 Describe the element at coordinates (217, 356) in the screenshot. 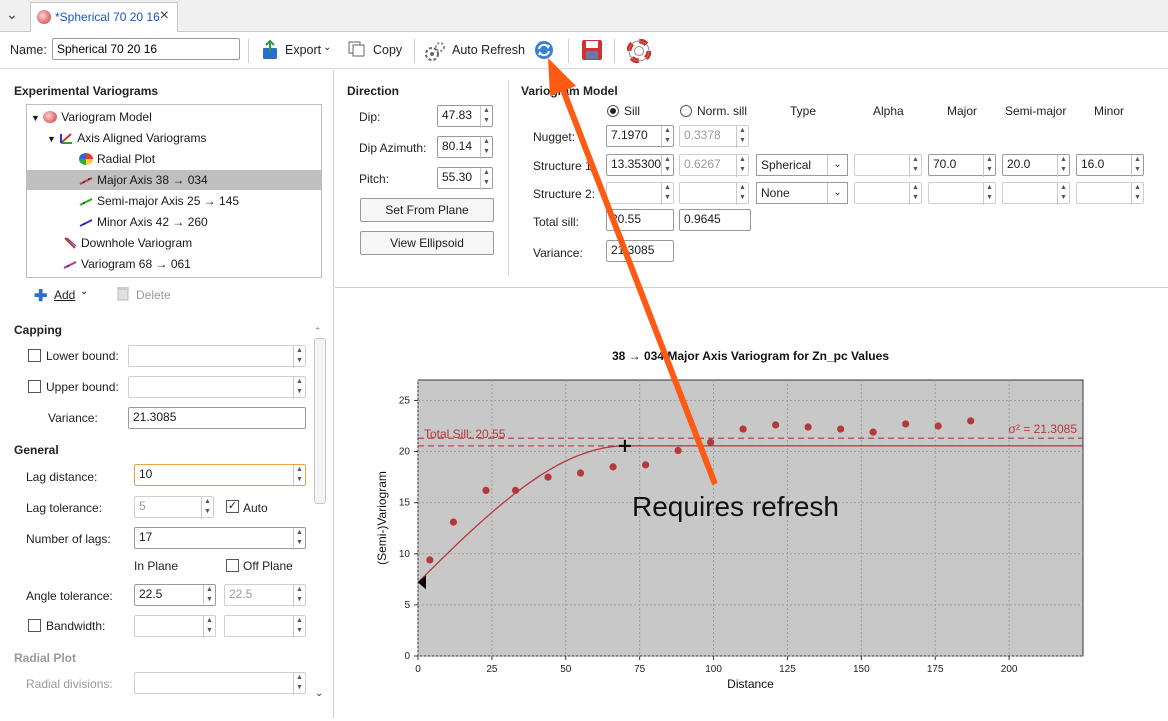

I see `lower-bound-input: ▲ ▼` at that location.